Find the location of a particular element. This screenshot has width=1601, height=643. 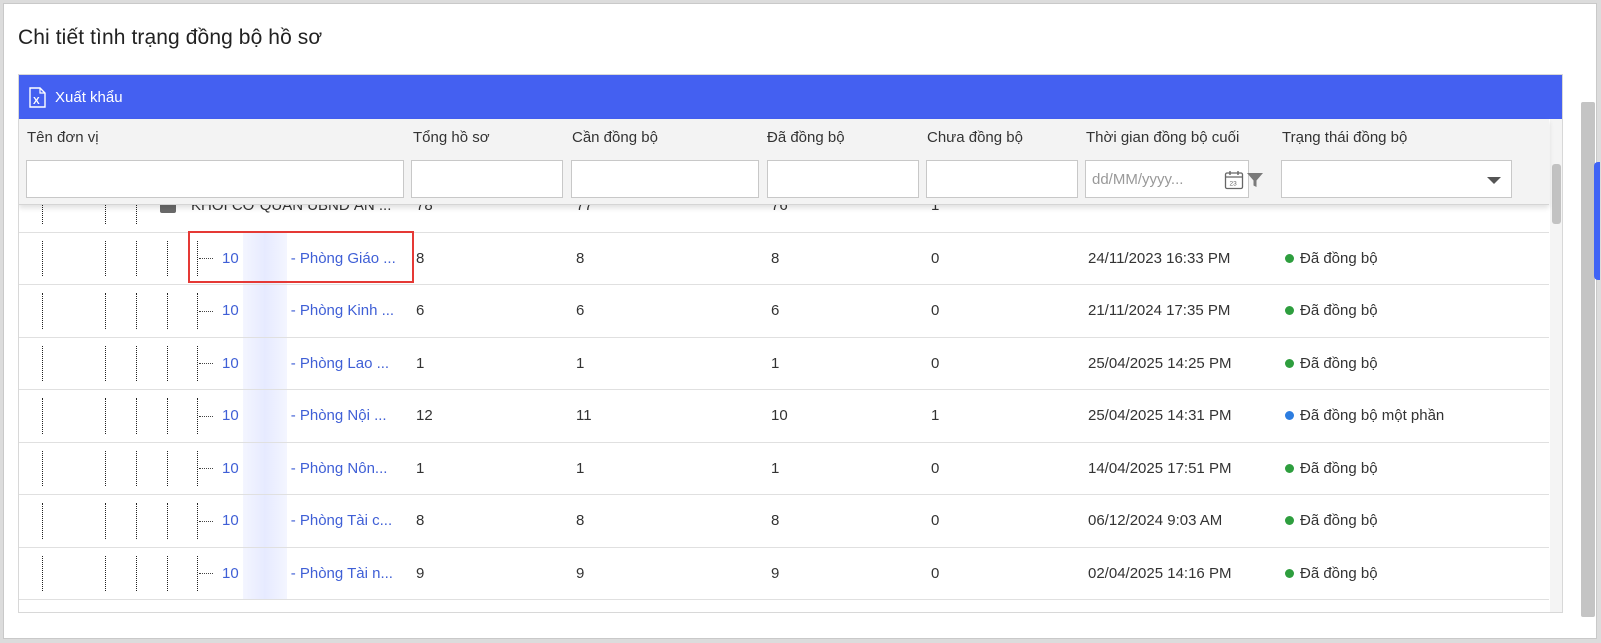

grid-scrollbar is located at coordinates (1556, 365).